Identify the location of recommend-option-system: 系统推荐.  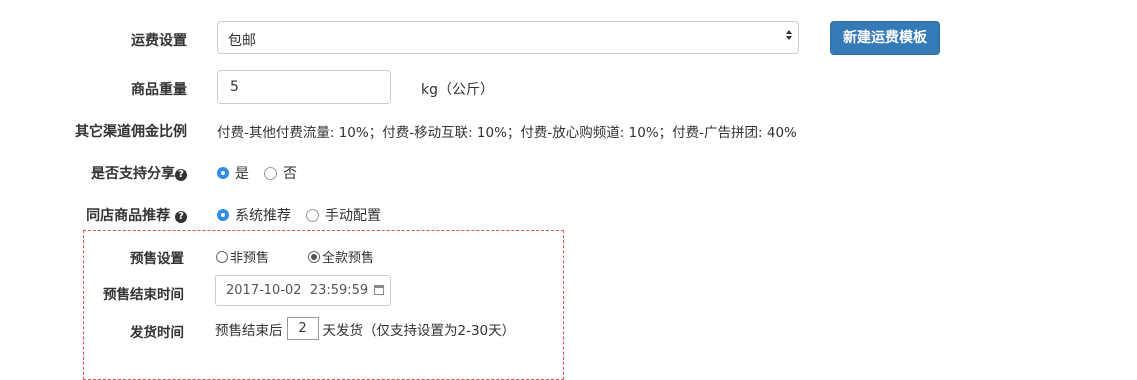
(254, 215).